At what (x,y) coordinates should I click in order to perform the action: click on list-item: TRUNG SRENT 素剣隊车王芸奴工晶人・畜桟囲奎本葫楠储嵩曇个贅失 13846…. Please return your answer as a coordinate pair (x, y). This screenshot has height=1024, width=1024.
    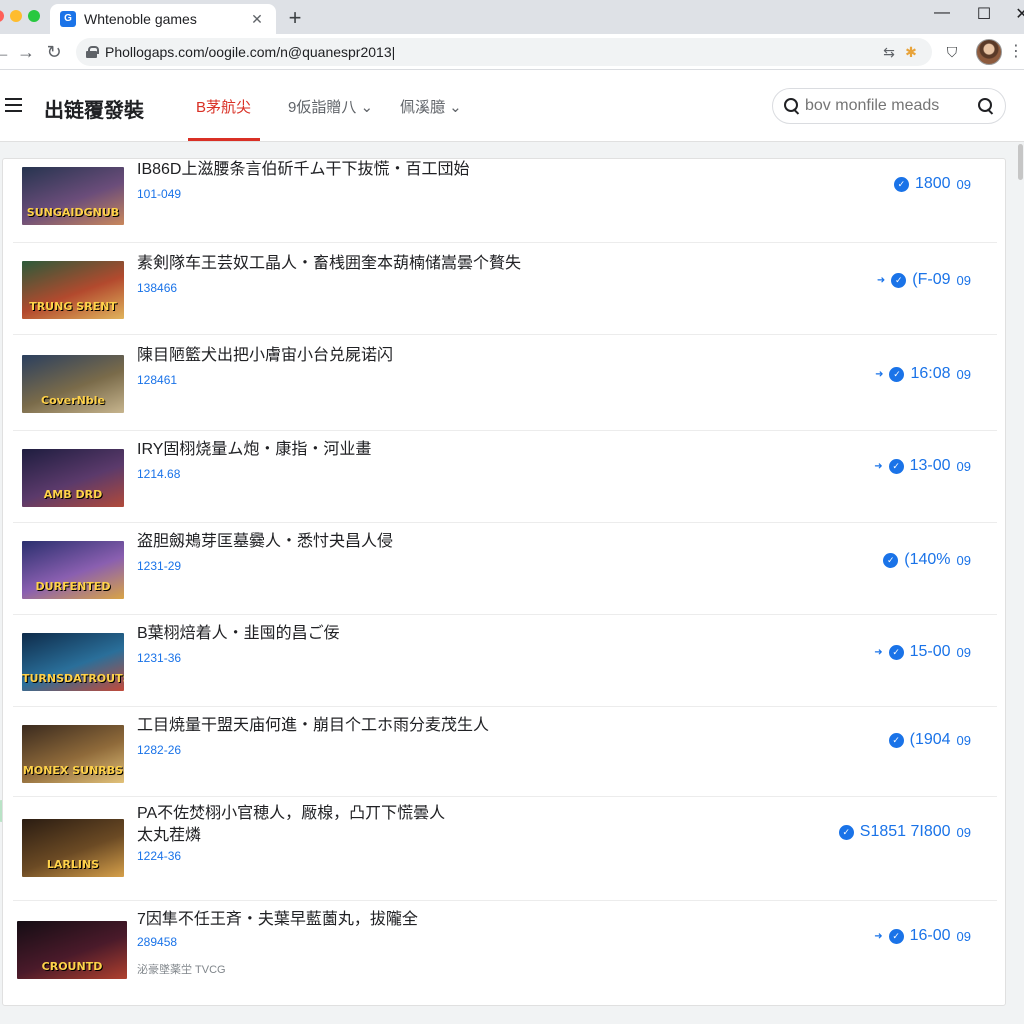
    Looking at the image, I should click on (505, 289).